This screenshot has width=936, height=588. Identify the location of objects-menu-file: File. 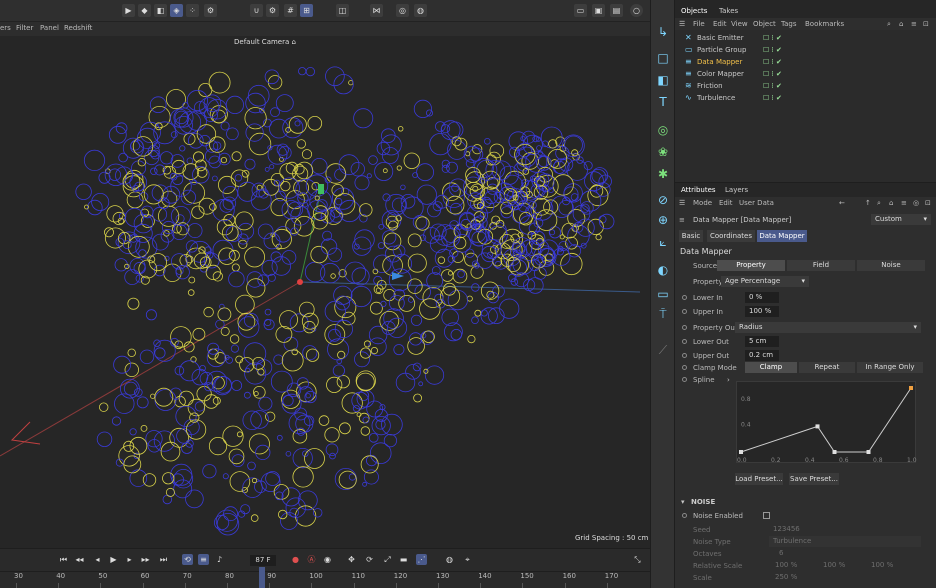
(699, 24).